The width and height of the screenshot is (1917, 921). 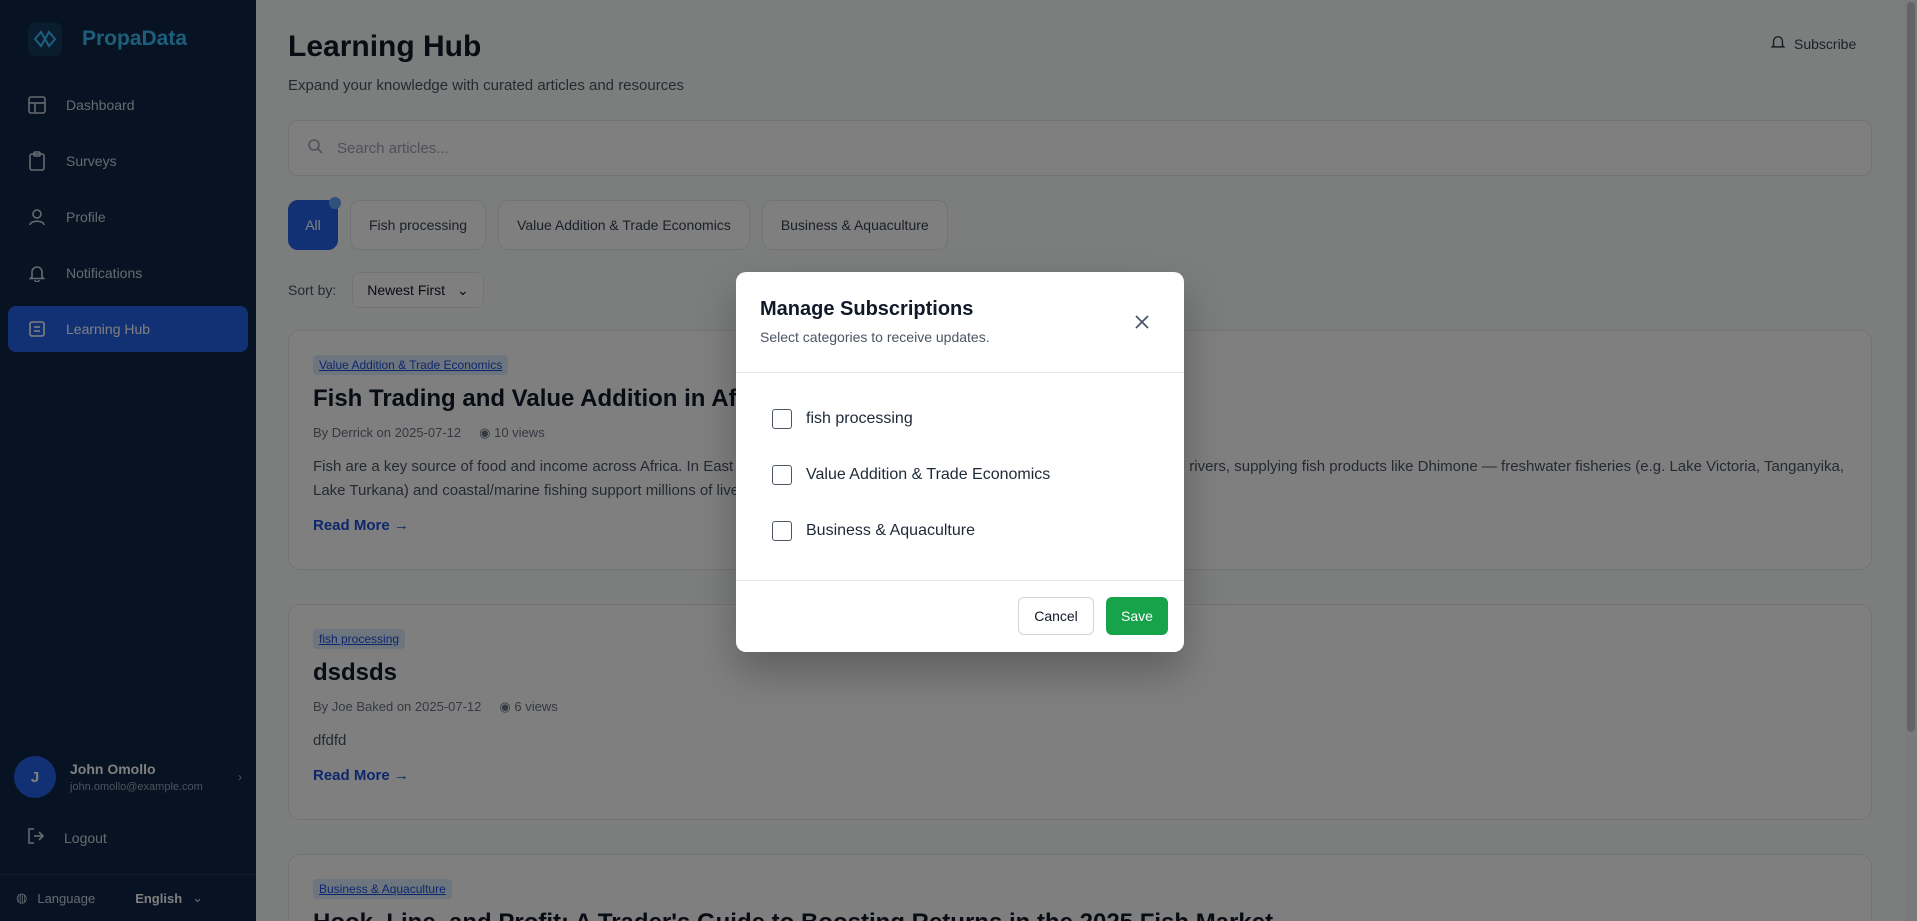 What do you see at coordinates (1137, 616) in the screenshot?
I see `save-button: Save` at bounding box center [1137, 616].